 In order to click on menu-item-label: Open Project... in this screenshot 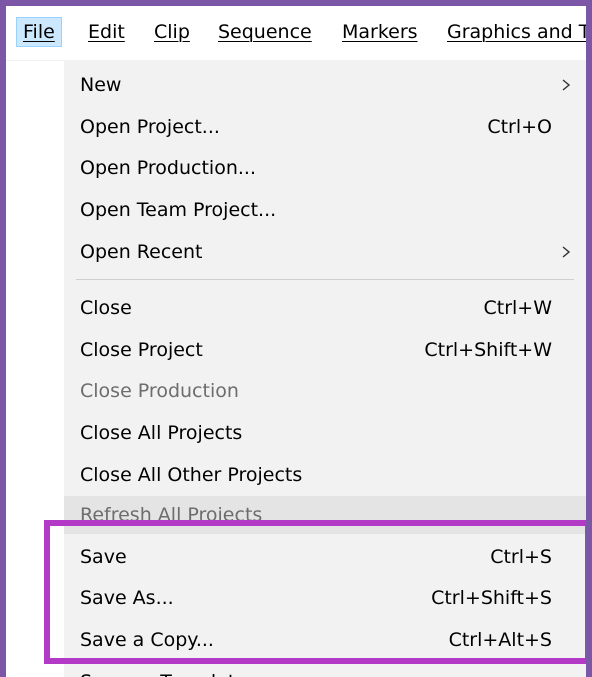, I will do `click(150, 127)`.